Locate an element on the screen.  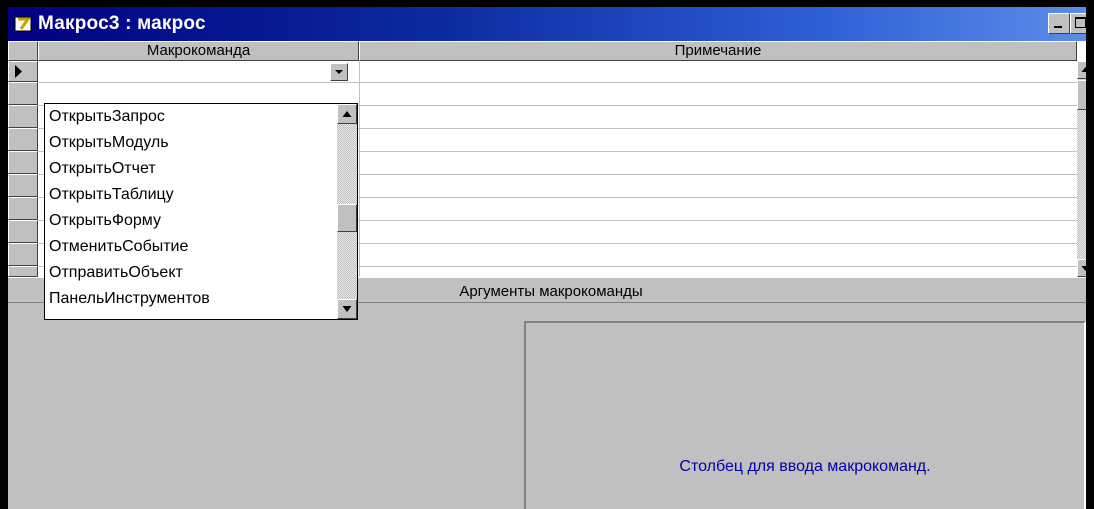
dropdown-item: ОткрытьЗапрос is located at coordinates (107, 117).